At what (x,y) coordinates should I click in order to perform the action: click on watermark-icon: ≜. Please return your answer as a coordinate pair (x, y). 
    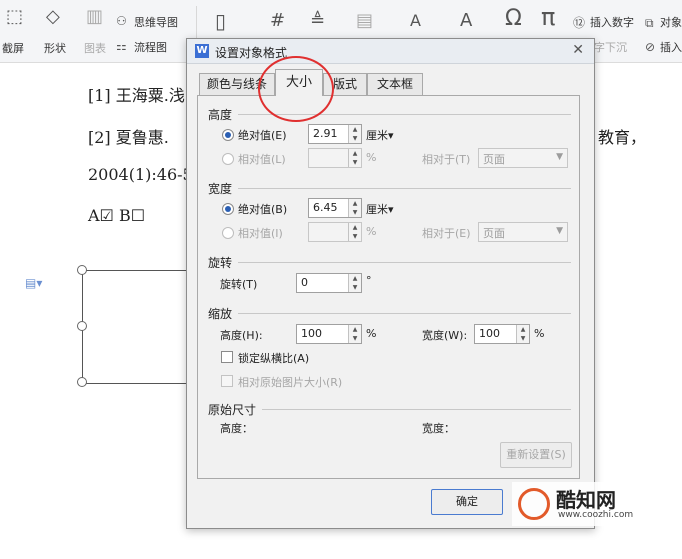
    Looking at the image, I should click on (317, 21).